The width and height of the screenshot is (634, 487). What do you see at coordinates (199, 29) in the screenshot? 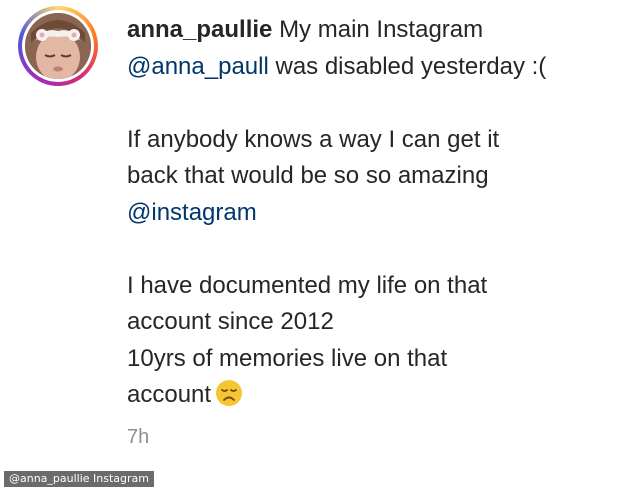
I see `username-link: anna_paullie` at bounding box center [199, 29].